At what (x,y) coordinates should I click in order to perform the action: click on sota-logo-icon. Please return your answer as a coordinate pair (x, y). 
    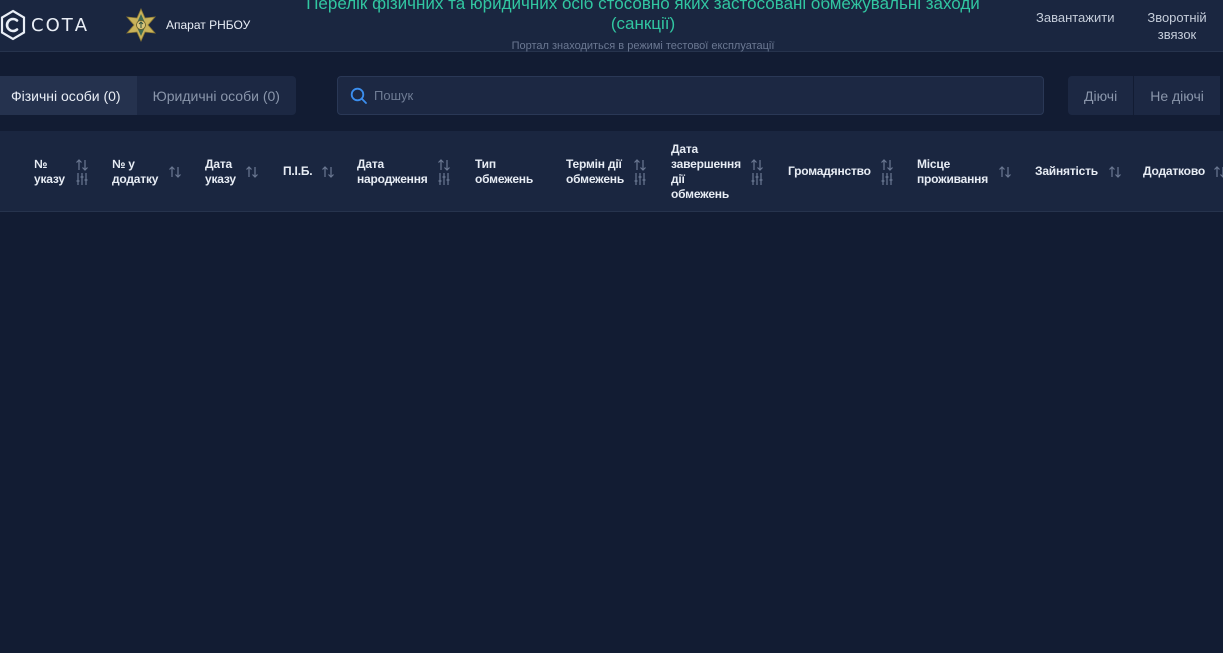
    Looking at the image, I should click on (13, 25).